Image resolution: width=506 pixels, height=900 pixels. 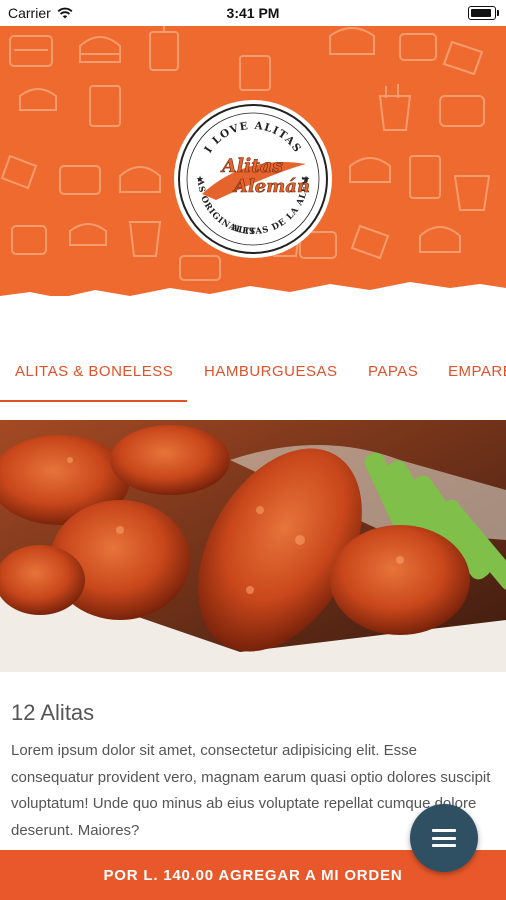 I want to click on menu-fab-button, so click(x=444, y=838).